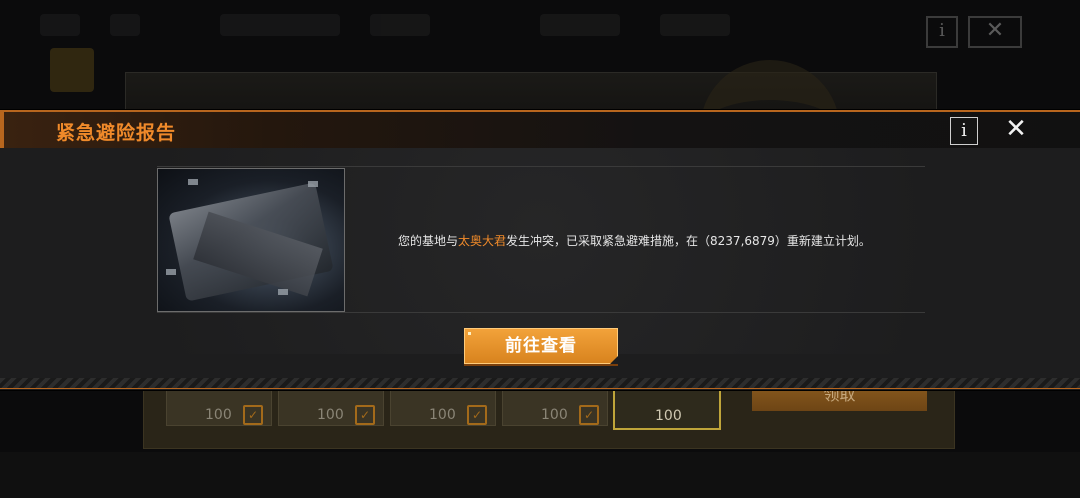  Describe the element at coordinates (116, 133) in the screenshot. I see `dialog-title: 紧急避险报告` at that location.